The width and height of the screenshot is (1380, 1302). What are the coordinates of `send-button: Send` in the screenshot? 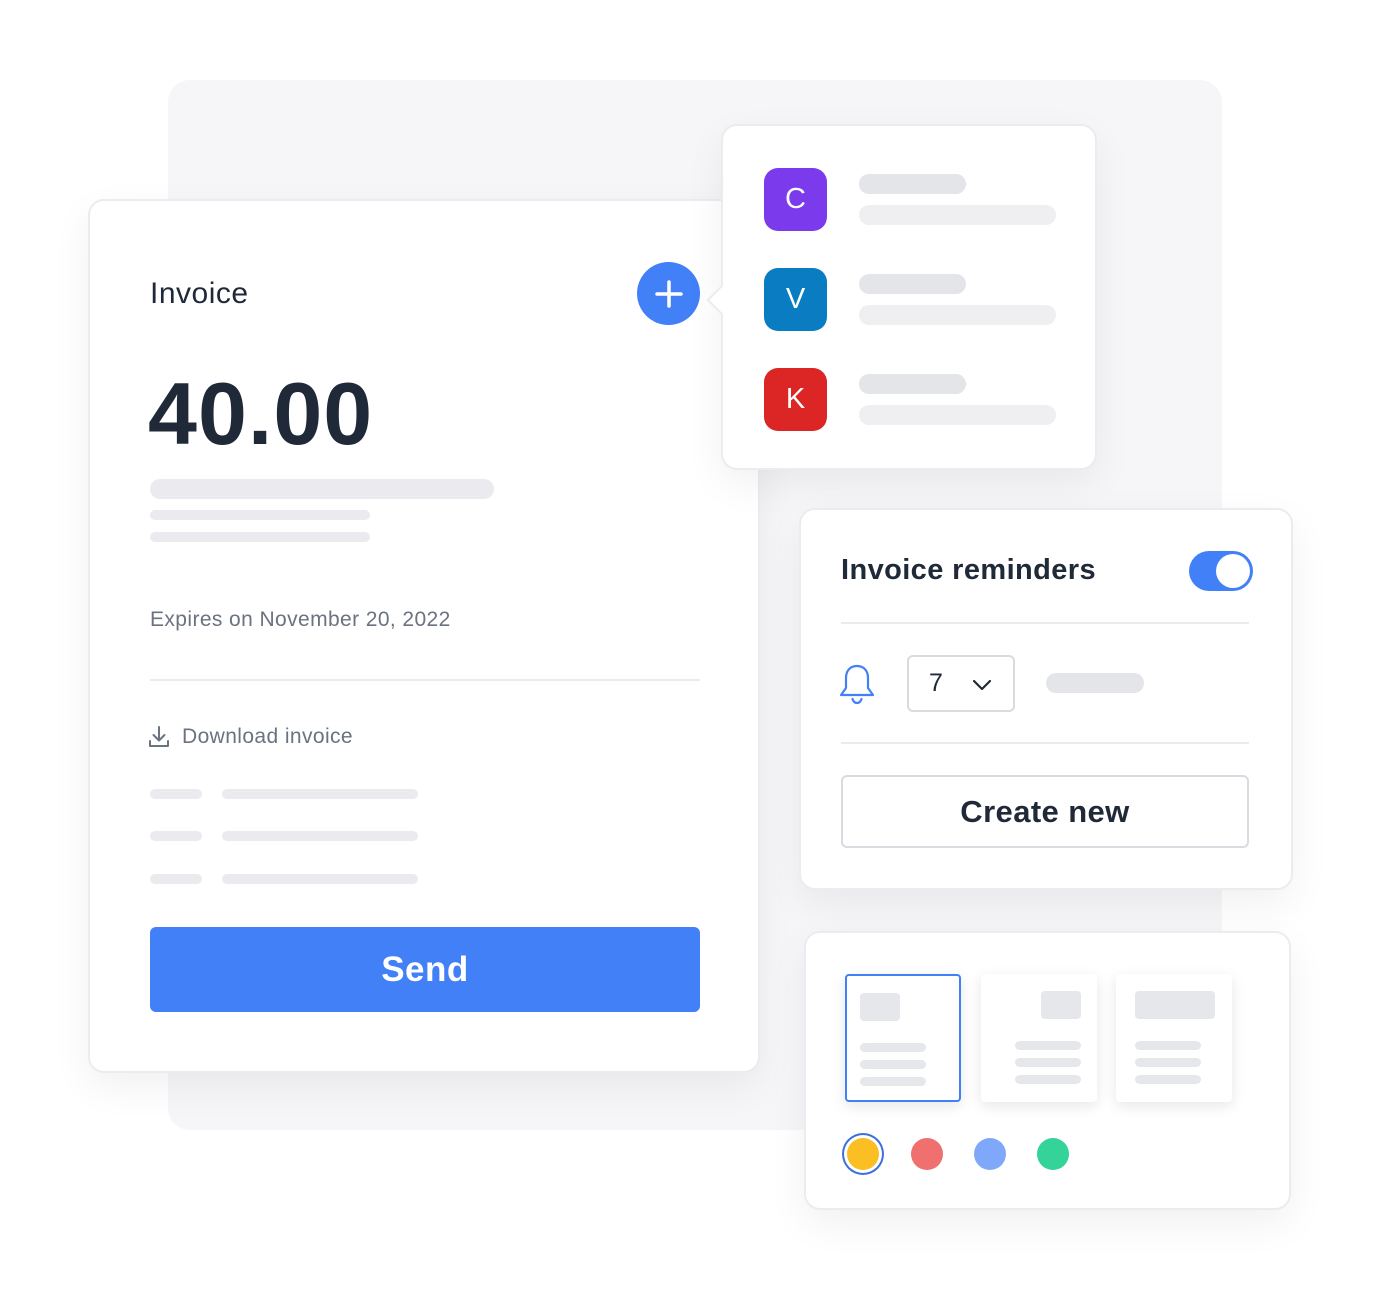 It's located at (425, 969).